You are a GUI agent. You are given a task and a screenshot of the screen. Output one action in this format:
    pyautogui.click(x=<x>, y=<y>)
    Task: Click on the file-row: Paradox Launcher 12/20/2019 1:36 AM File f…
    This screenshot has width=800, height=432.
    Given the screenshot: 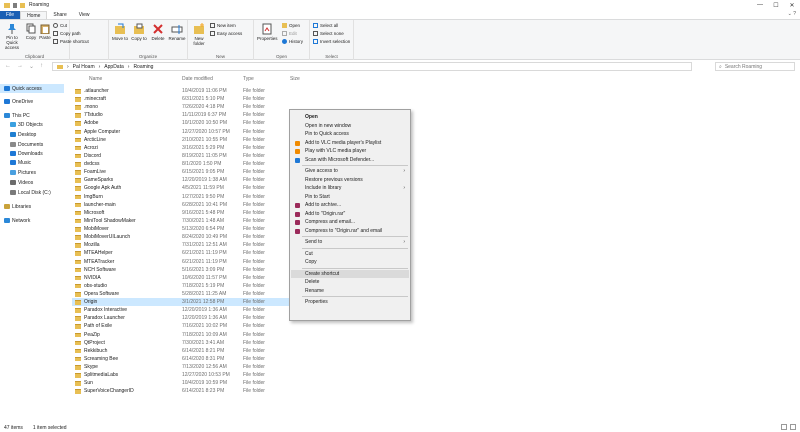 What is the action you would take?
    pyautogui.click(x=185, y=318)
    